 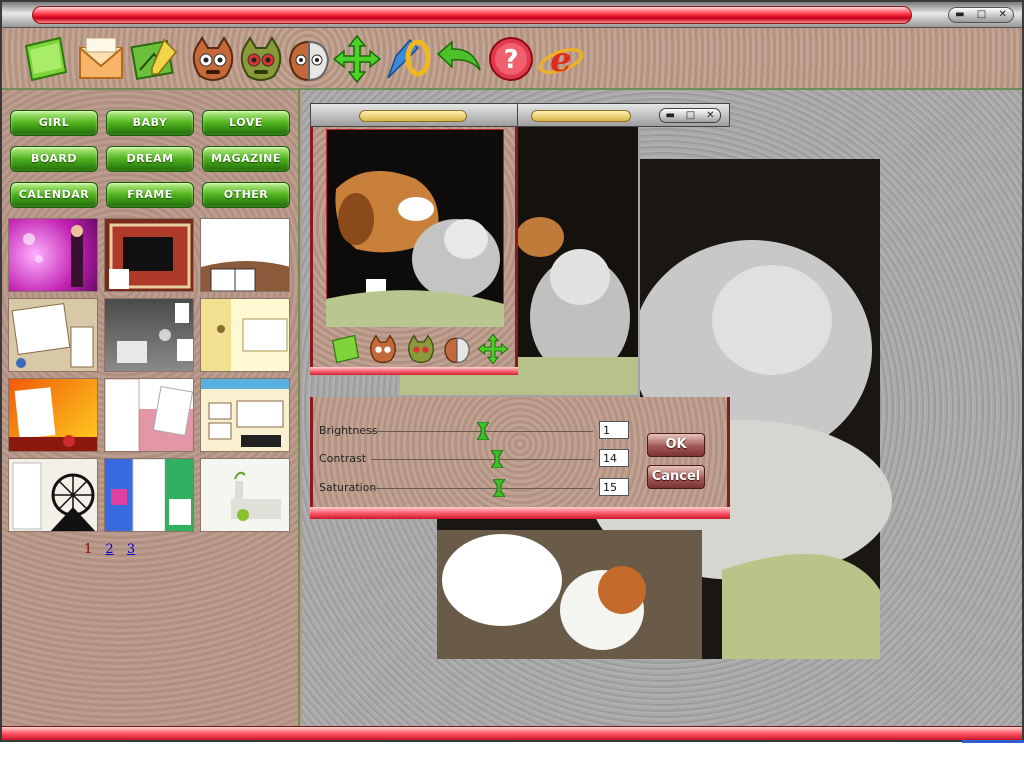 I want to click on pencil-shape-icon, so click(x=407, y=59).